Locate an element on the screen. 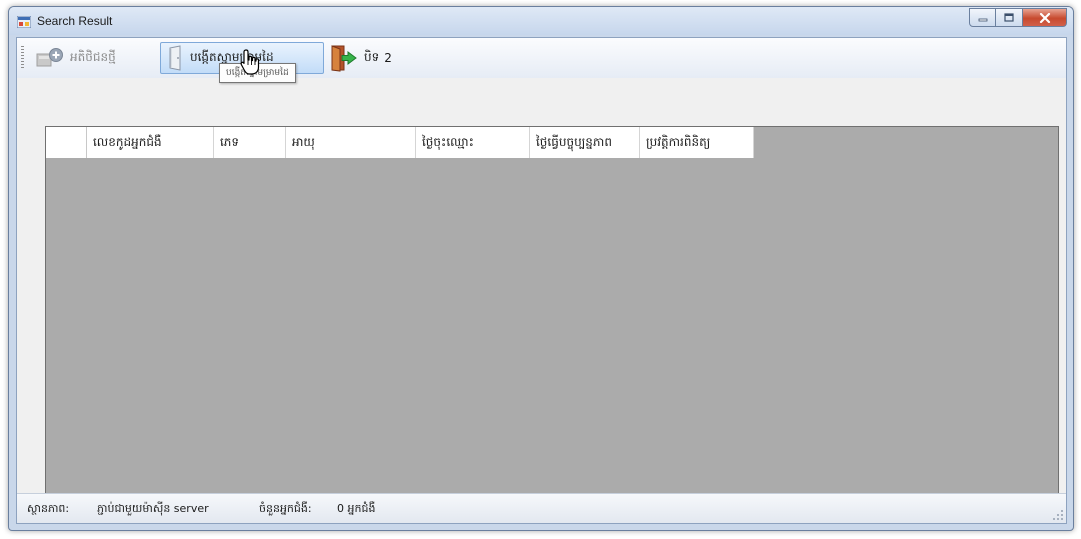  caption-buttons is located at coordinates (1018, 17).